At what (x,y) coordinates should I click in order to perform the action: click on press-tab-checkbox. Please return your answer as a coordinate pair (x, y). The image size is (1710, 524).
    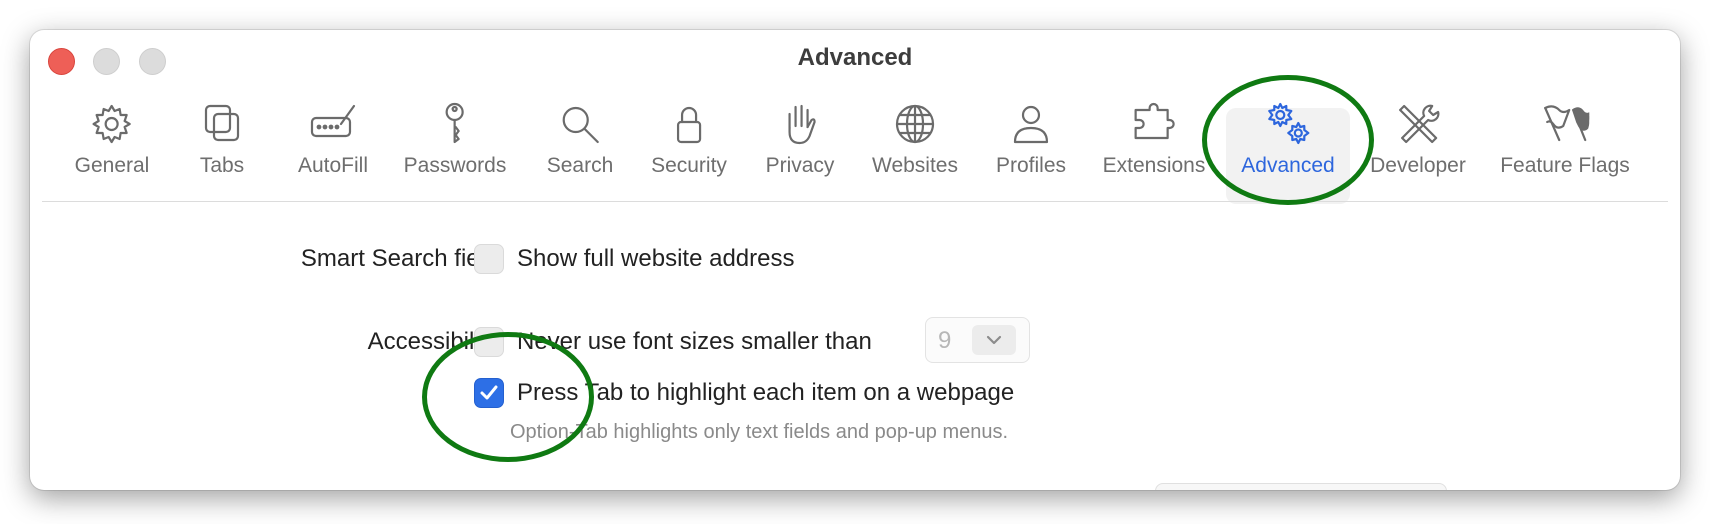
    Looking at the image, I should click on (489, 393).